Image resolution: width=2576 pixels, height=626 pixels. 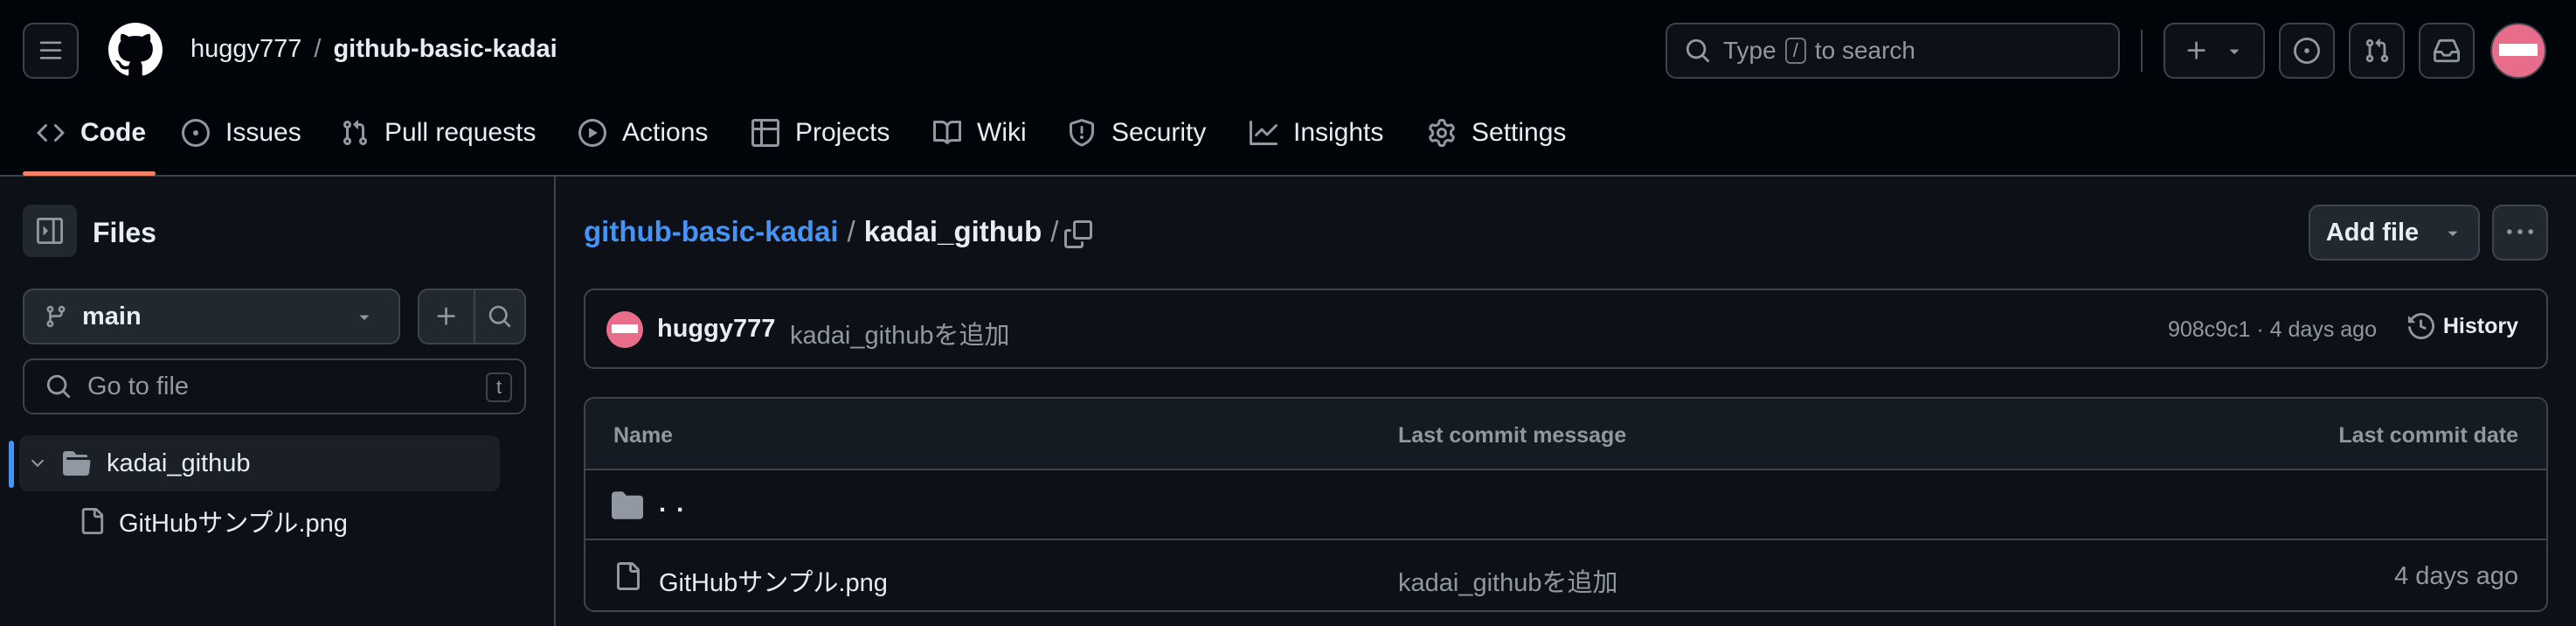 What do you see at coordinates (2272, 330) in the screenshot?
I see `commit-hash-age: 908c9c1 · 4 days ago` at bounding box center [2272, 330].